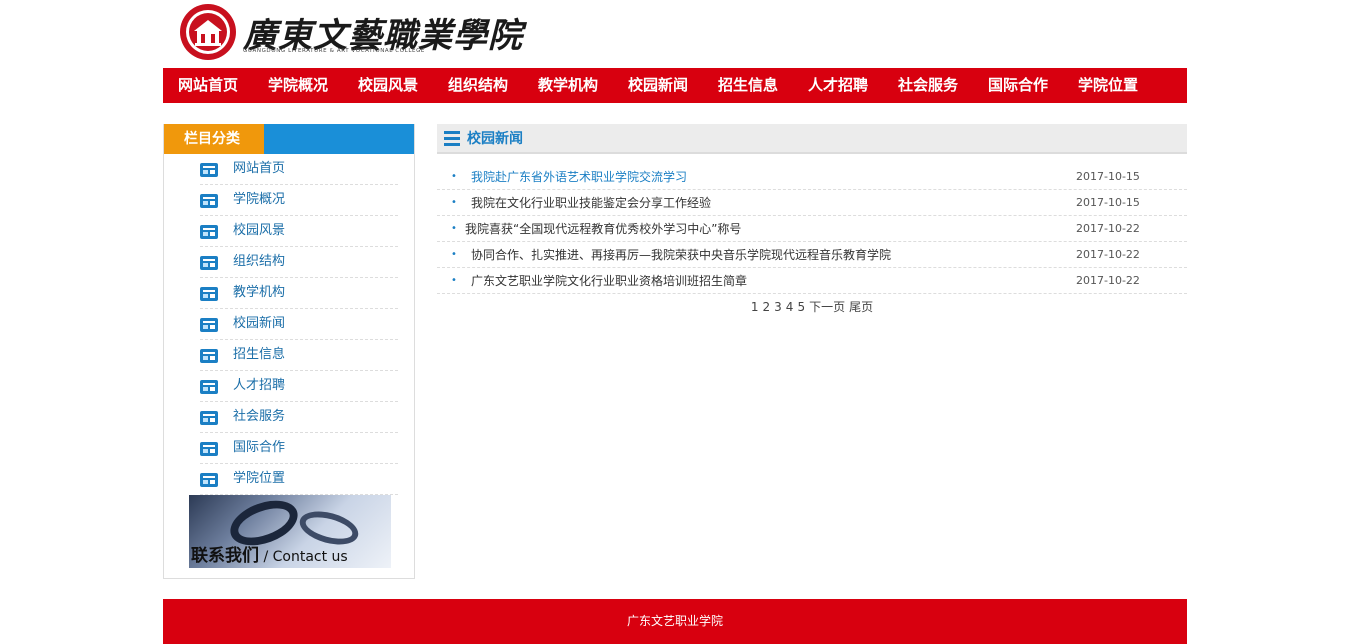 Image resolution: width=1349 pixels, height=644 pixels. I want to click on last-page-link: 尾页, so click(861, 307).